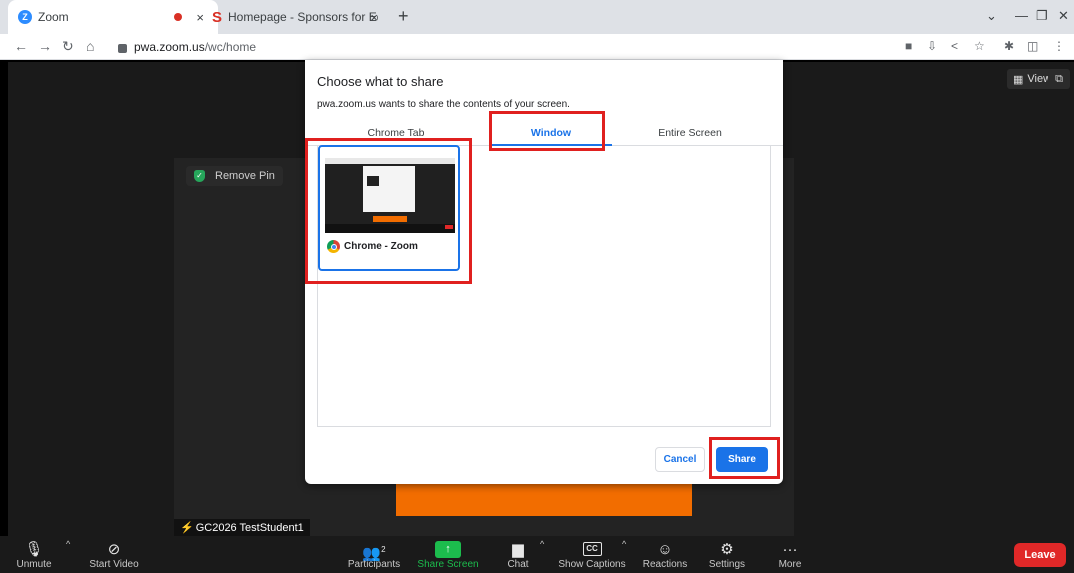  Describe the element at coordinates (448, 549) in the screenshot. I see `share-screen-icon: ↑` at that location.